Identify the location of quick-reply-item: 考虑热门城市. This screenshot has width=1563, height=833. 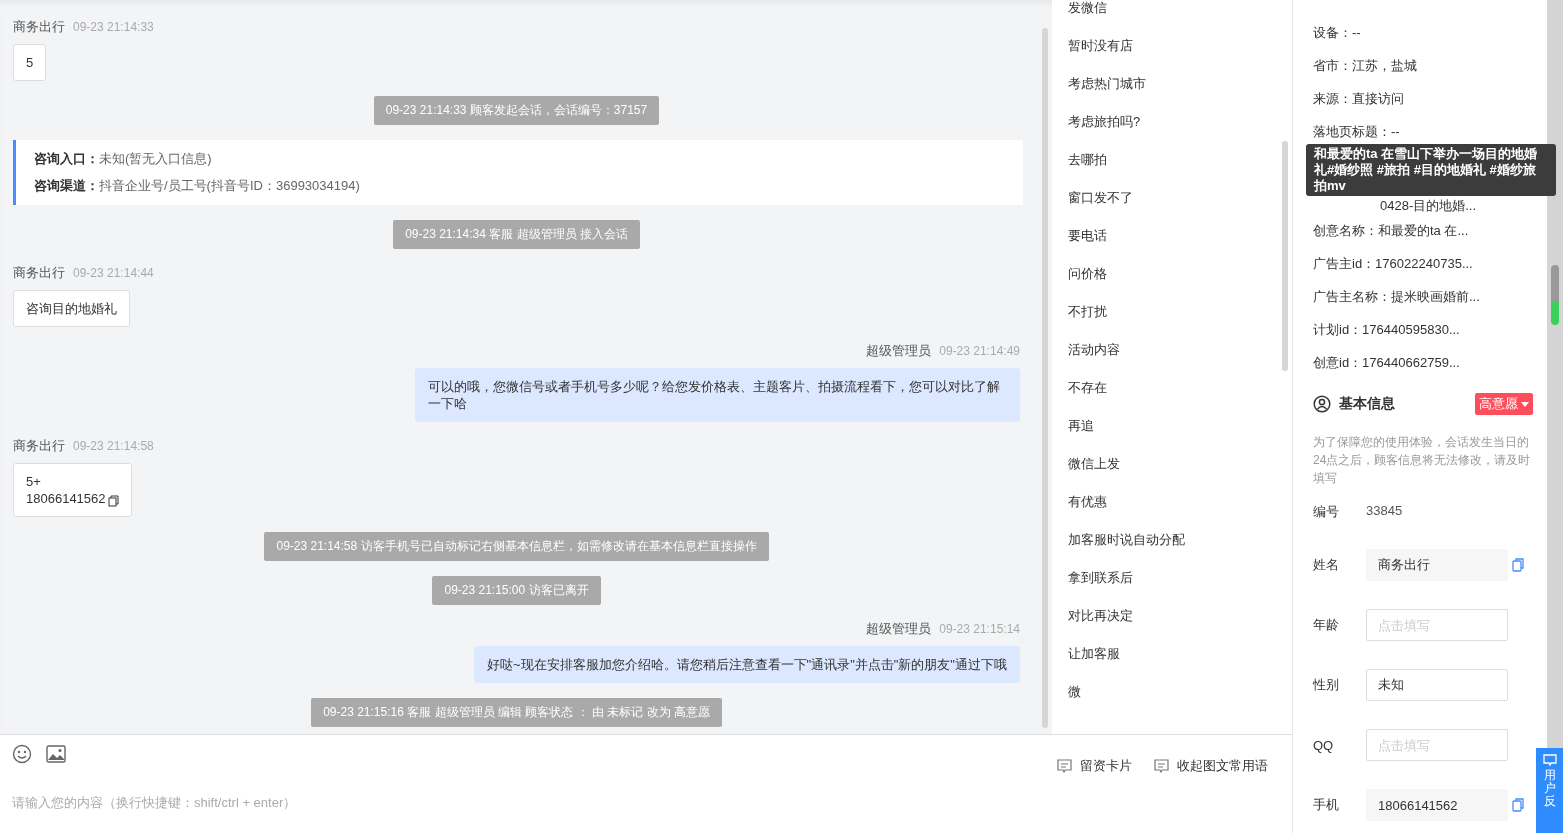
(1180, 84).